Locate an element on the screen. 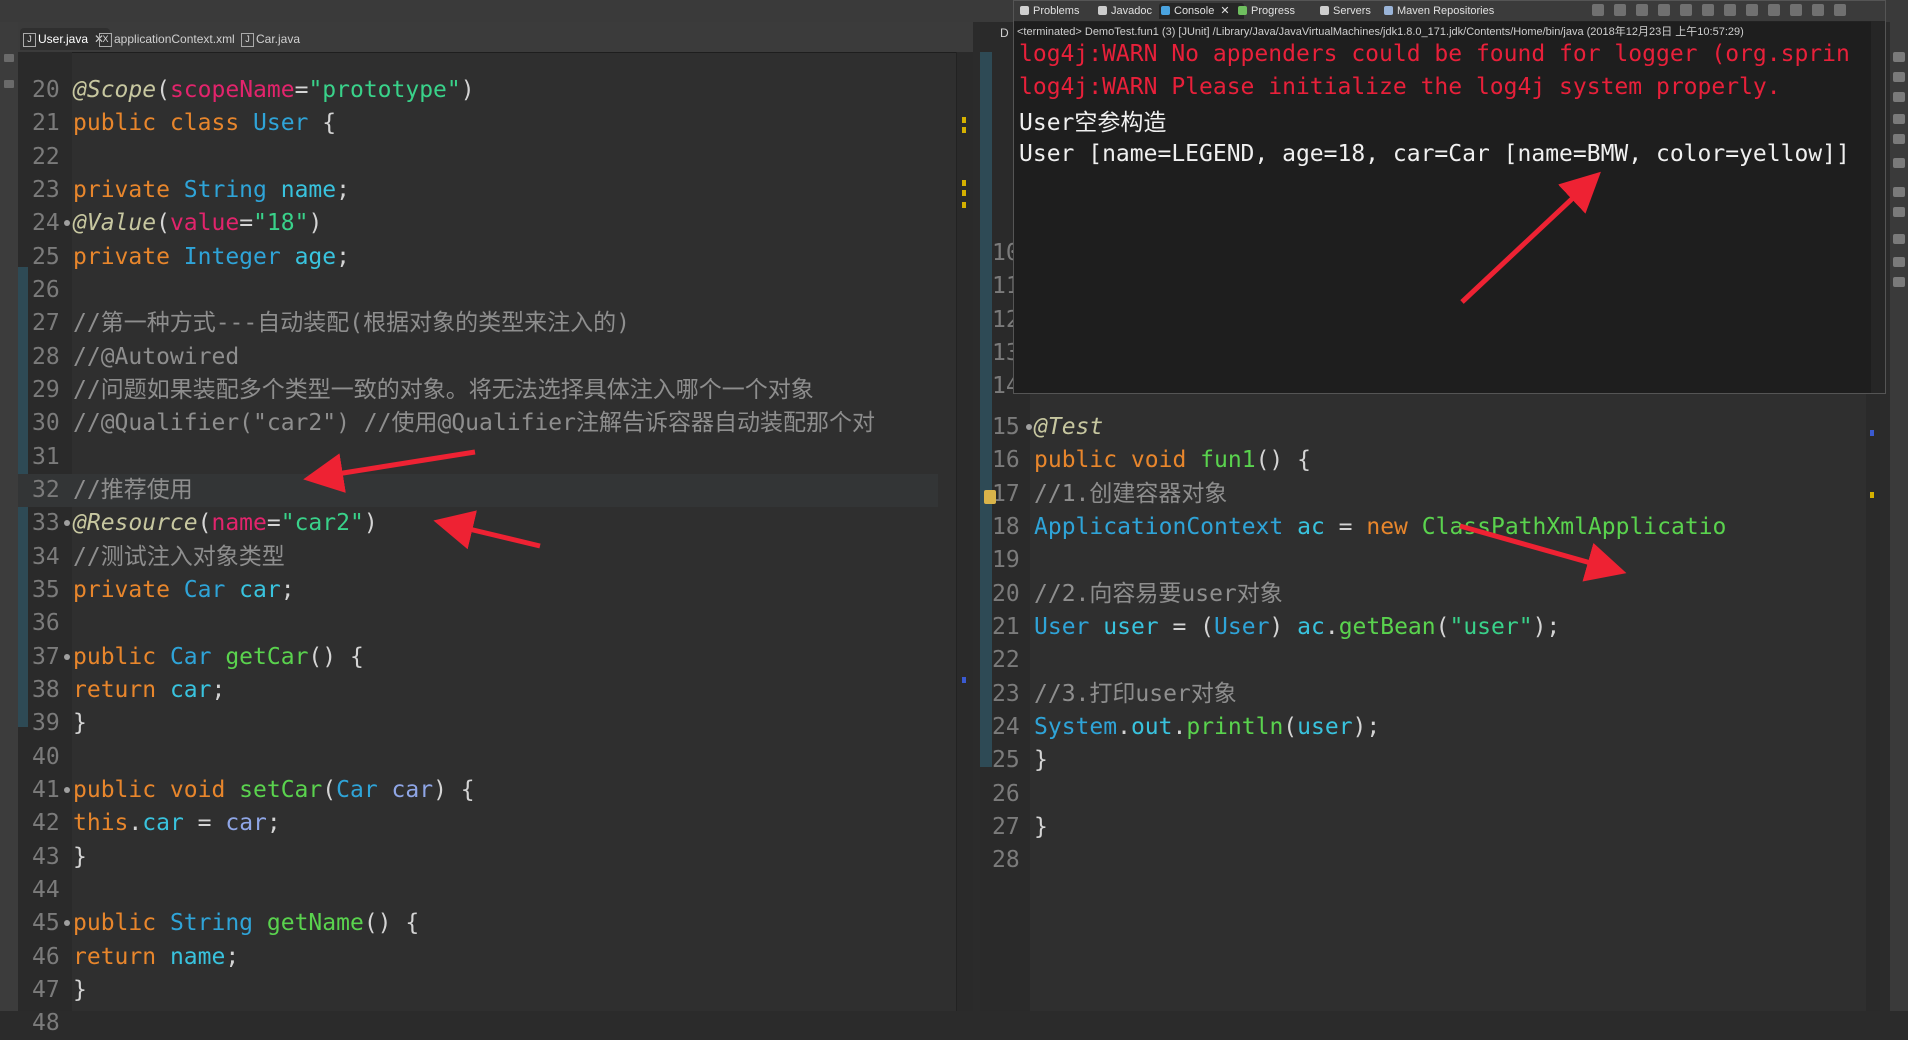 The image size is (1908, 1040). code-line: 48 is located at coordinates (478, 1023).